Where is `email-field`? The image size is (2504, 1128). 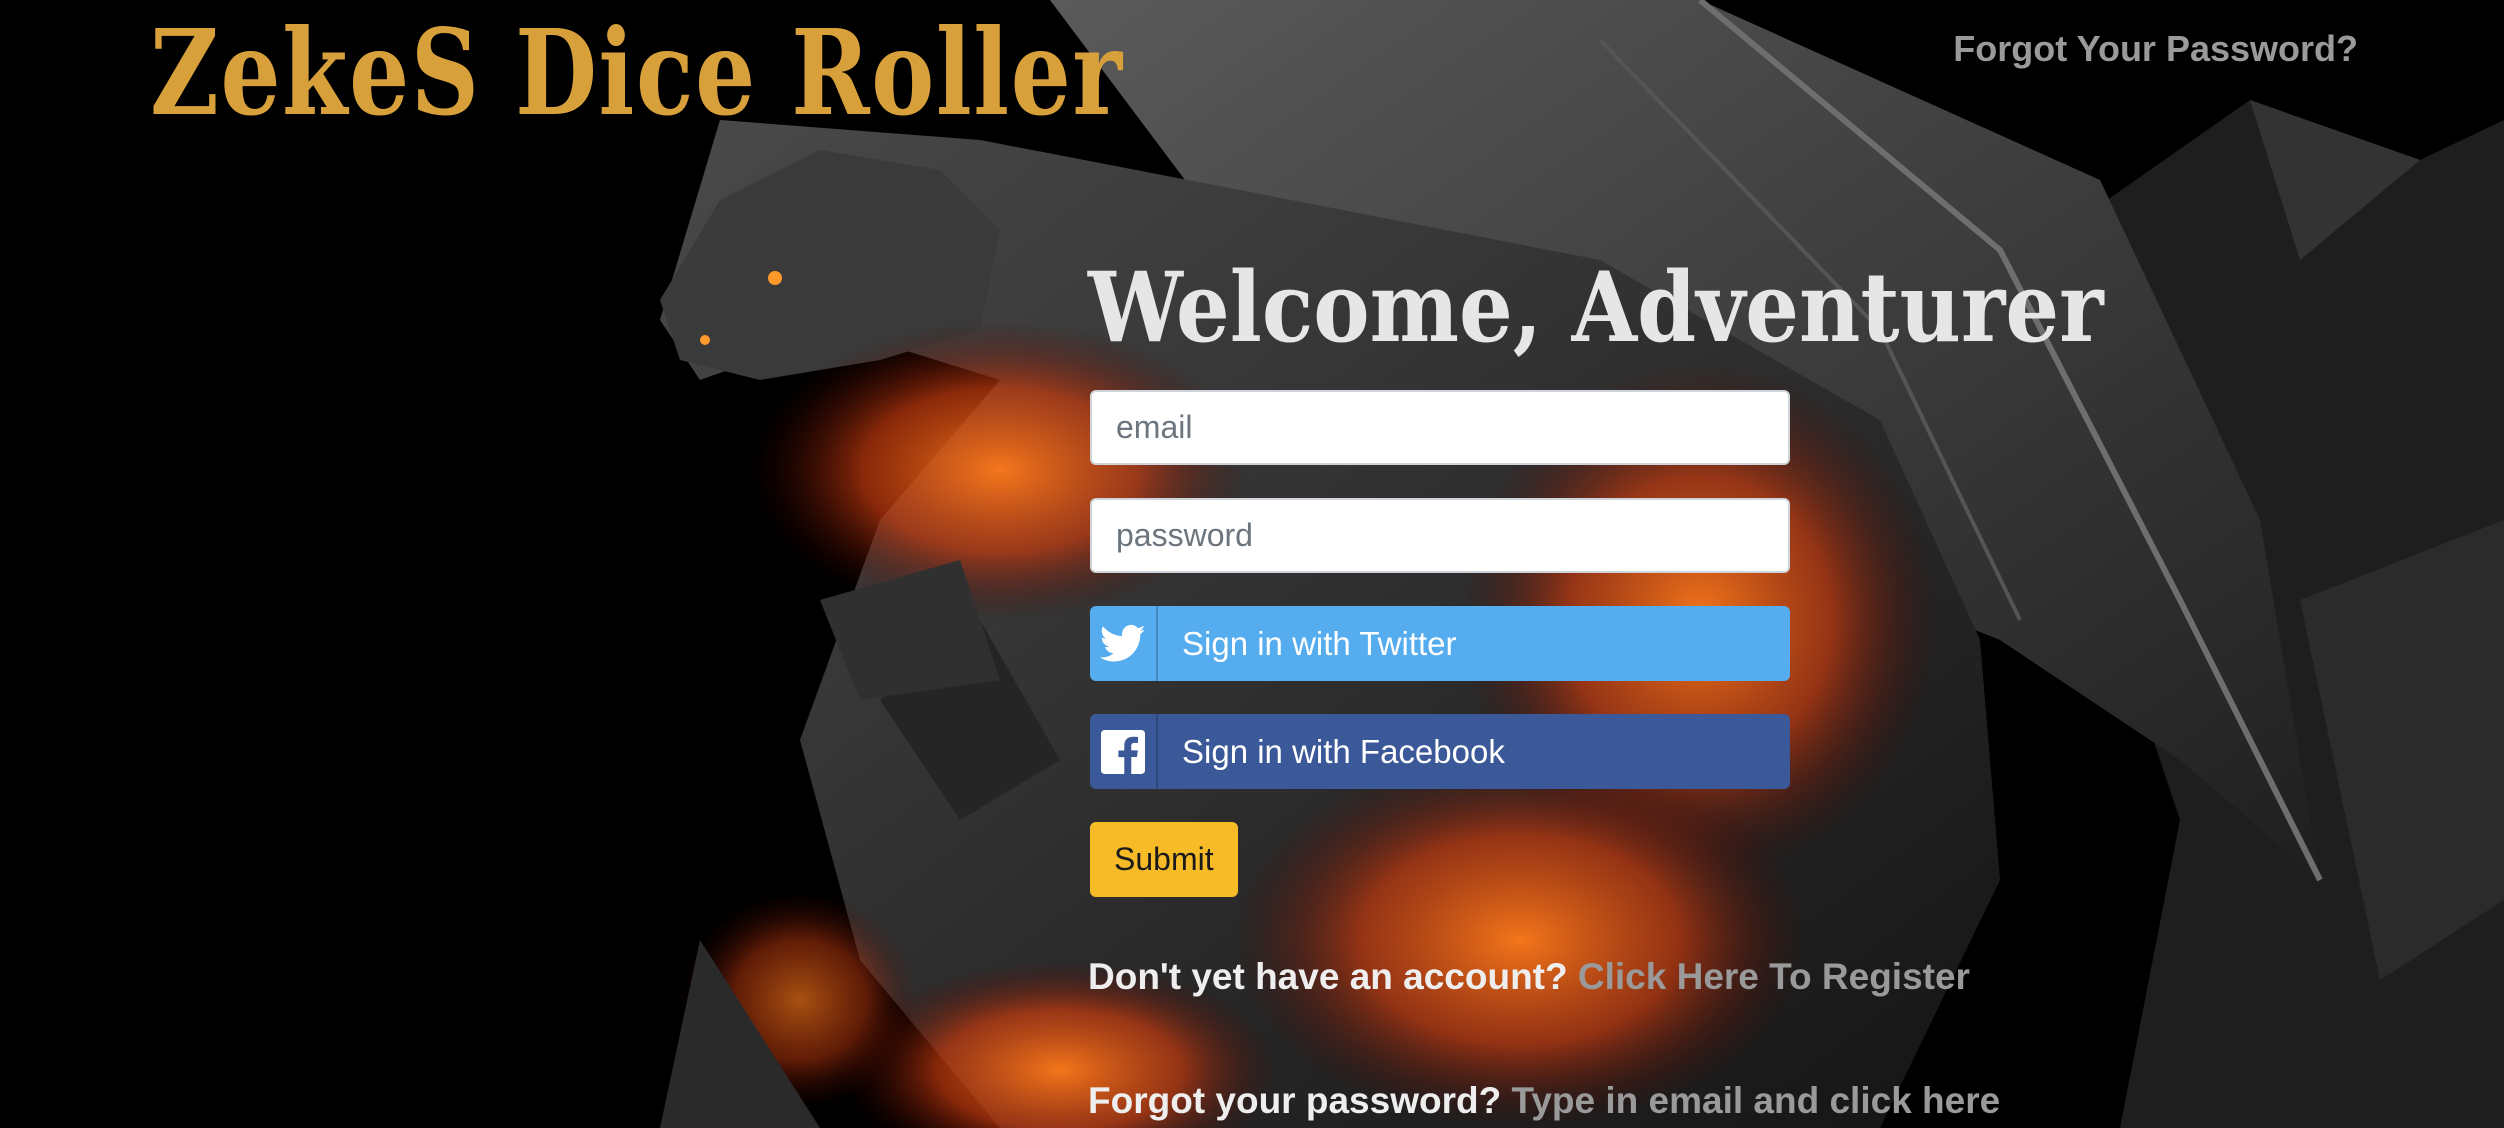 email-field is located at coordinates (1440, 427).